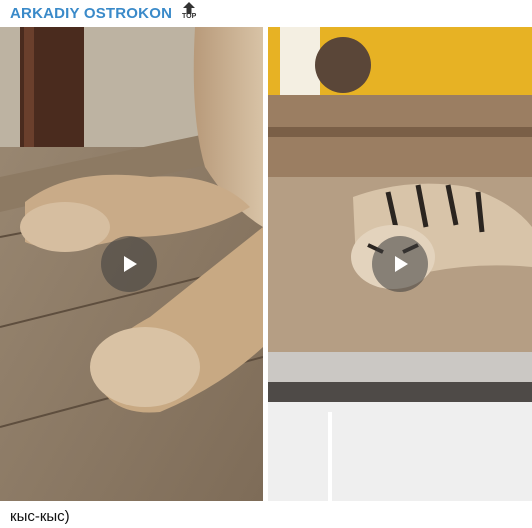 This screenshot has width=532, height=528. I want to click on channel-name: ARKADIY OSTROKON, so click(91, 13).